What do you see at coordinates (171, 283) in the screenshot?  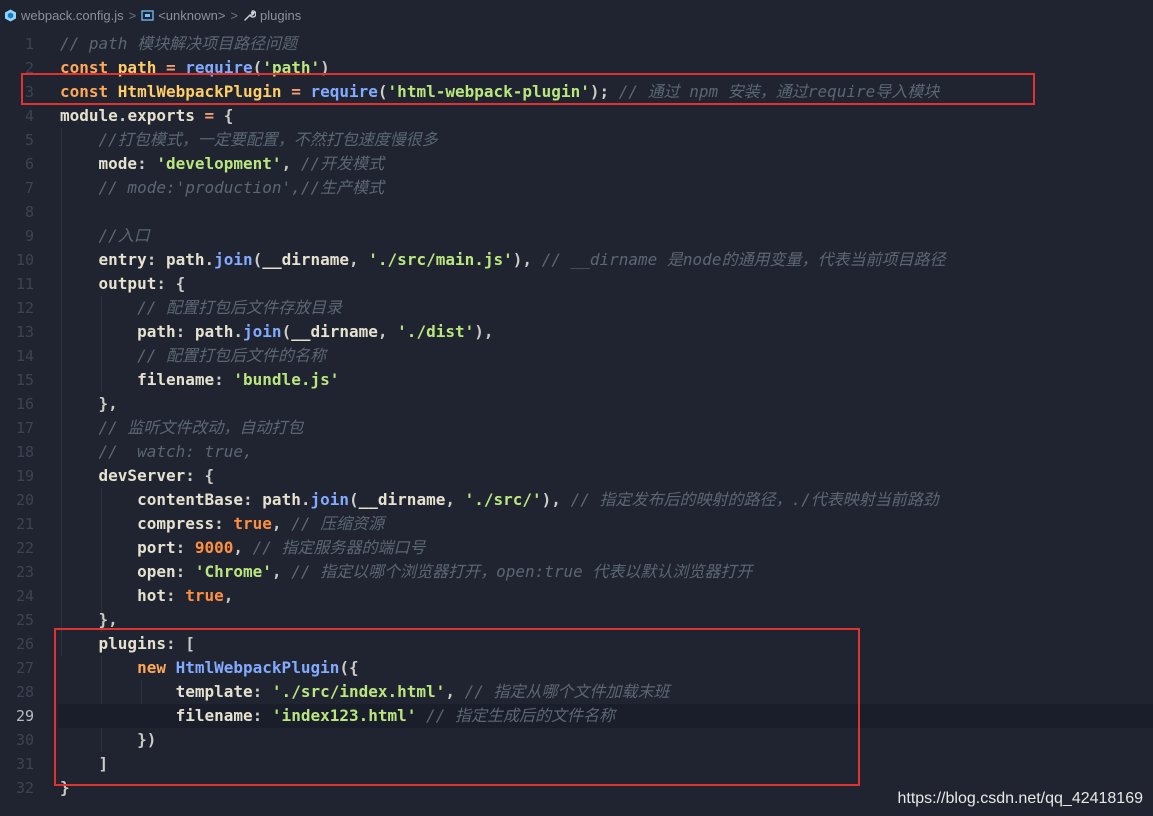 I see `token-pun: : {` at bounding box center [171, 283].